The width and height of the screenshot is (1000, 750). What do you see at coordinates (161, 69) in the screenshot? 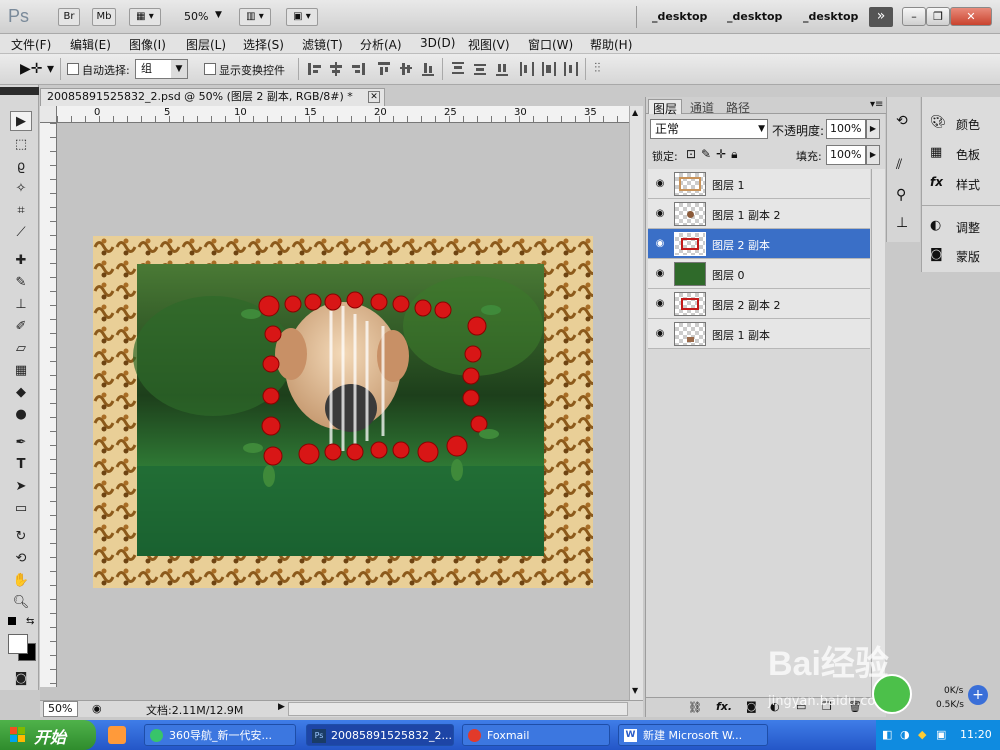
I see `auto-select-dropdown: 组 ▼` at bounding box center [161, 69].